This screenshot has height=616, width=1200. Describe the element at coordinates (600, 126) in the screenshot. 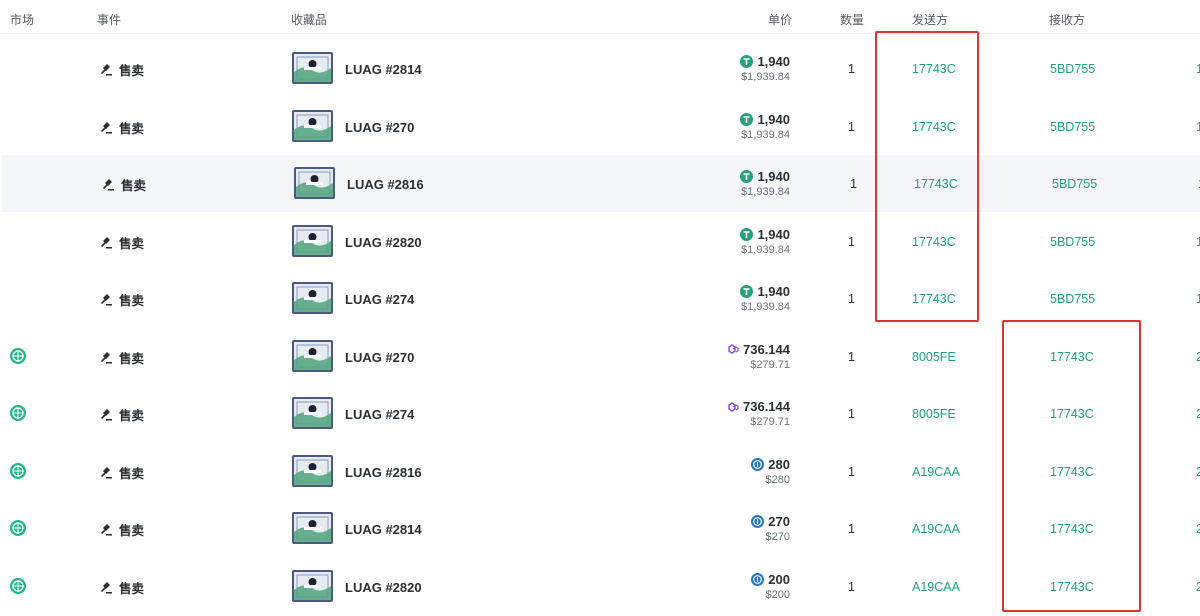

I see `table-row: 售卖 LUAG #270 1,940 $1,939.84 1 17743C 5BD755 1` at that location.